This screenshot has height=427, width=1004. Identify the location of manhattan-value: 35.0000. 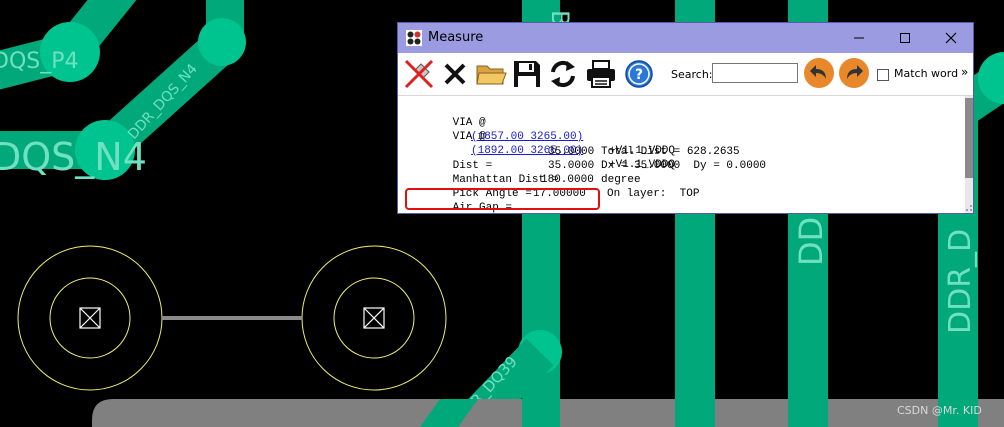
(571, 166).